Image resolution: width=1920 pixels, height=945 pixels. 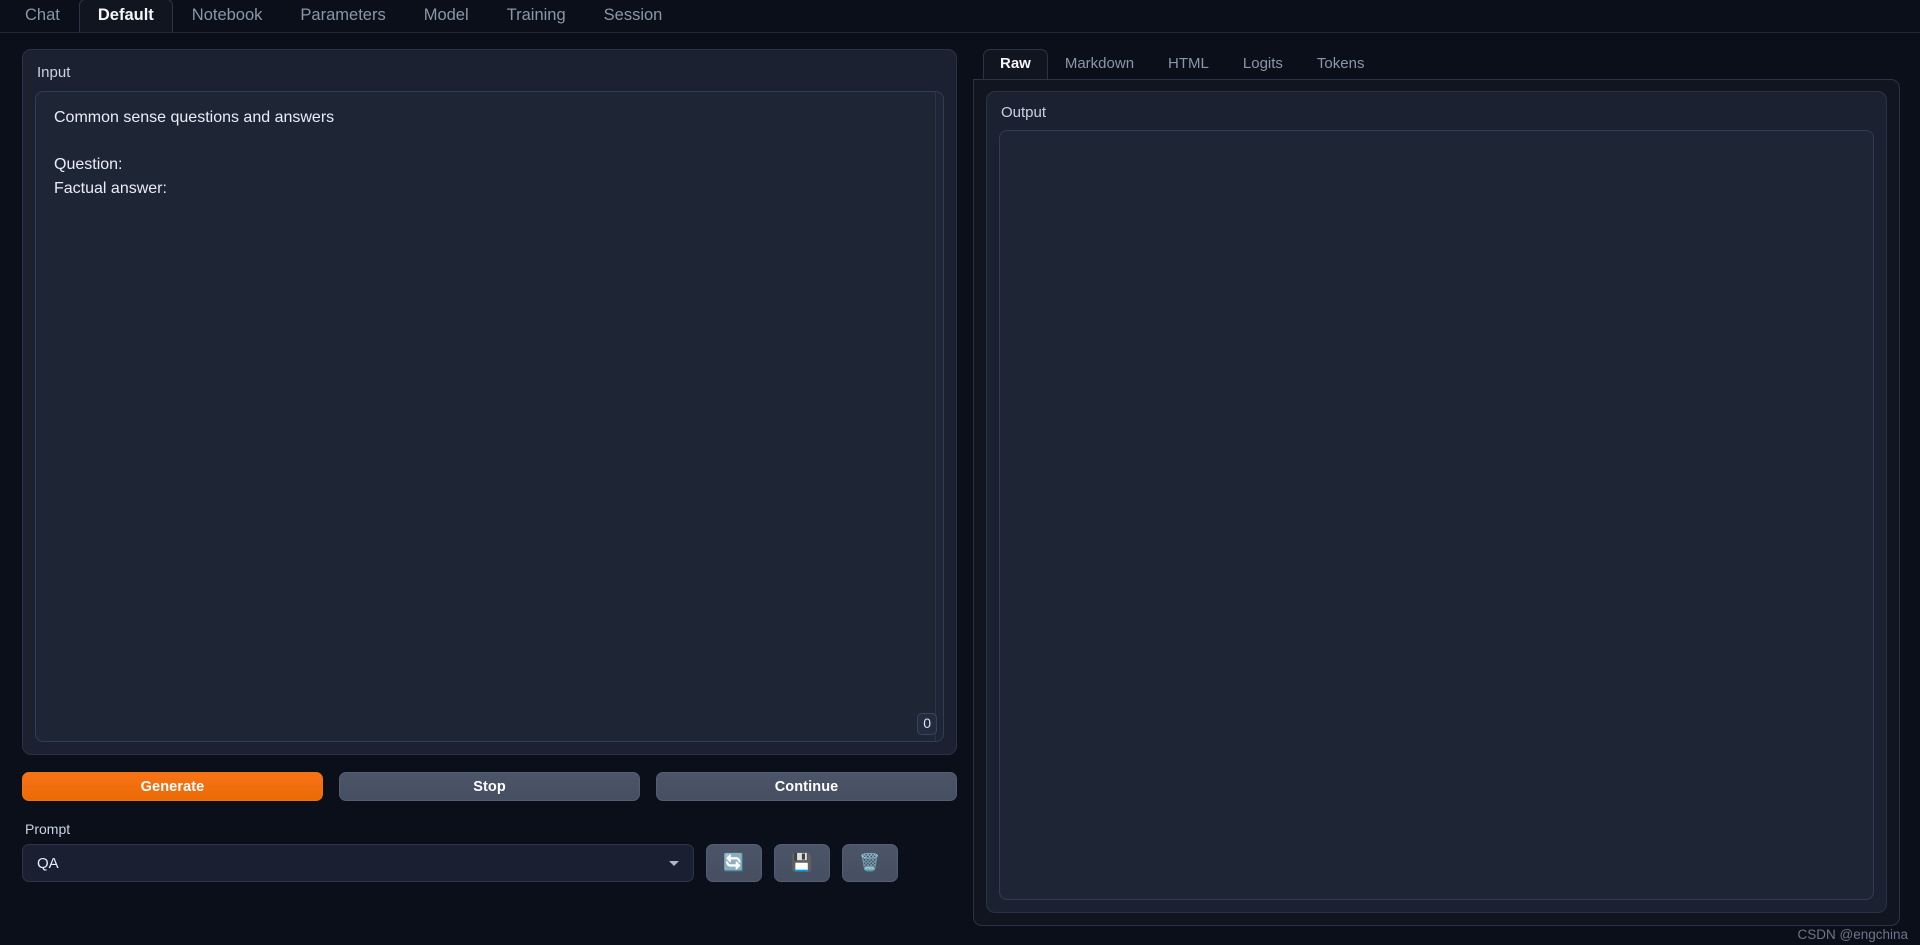 I want to click on delete-icon: 🗑️, so click(x=870, y=862).